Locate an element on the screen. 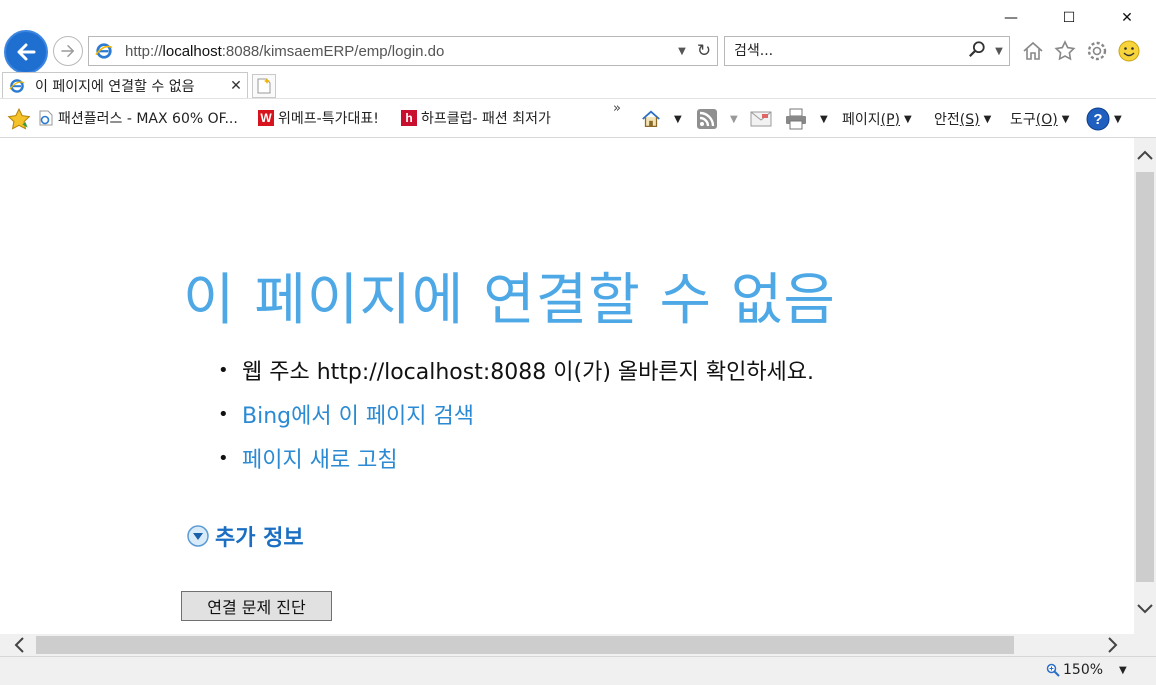 This screenshot has width=1156, height=685. favorite-label: 위메프-특가대표! is located at coordinates (328, 119).